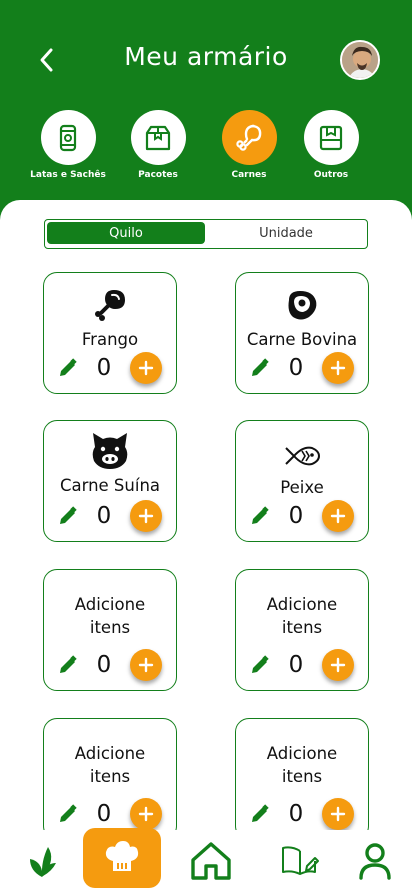 Image resolution: width=412 pixels, height=891 pixels. Describe the element at coordinates (110, 305) in the screenshot. I see `chicken-leg-icon` at that location.